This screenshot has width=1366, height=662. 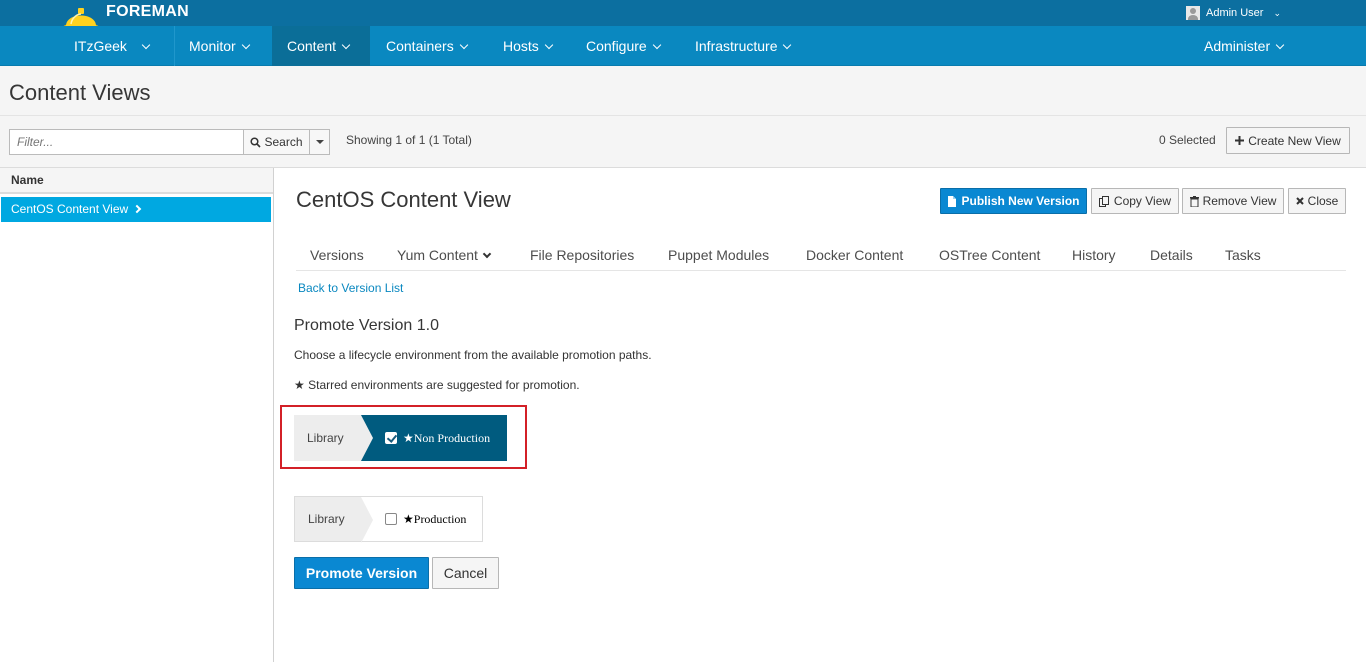 What do you see at coordinates (100, 46) in the screenshot?
I see `nav-org-label: ITzGeek` at bounding box center [100, 46].